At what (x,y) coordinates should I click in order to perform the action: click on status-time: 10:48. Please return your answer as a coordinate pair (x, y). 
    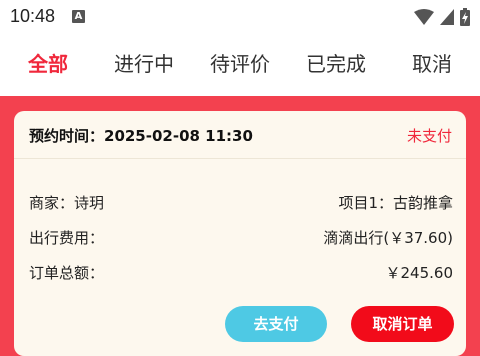
    Looking at the image, I should click on (33, 16).